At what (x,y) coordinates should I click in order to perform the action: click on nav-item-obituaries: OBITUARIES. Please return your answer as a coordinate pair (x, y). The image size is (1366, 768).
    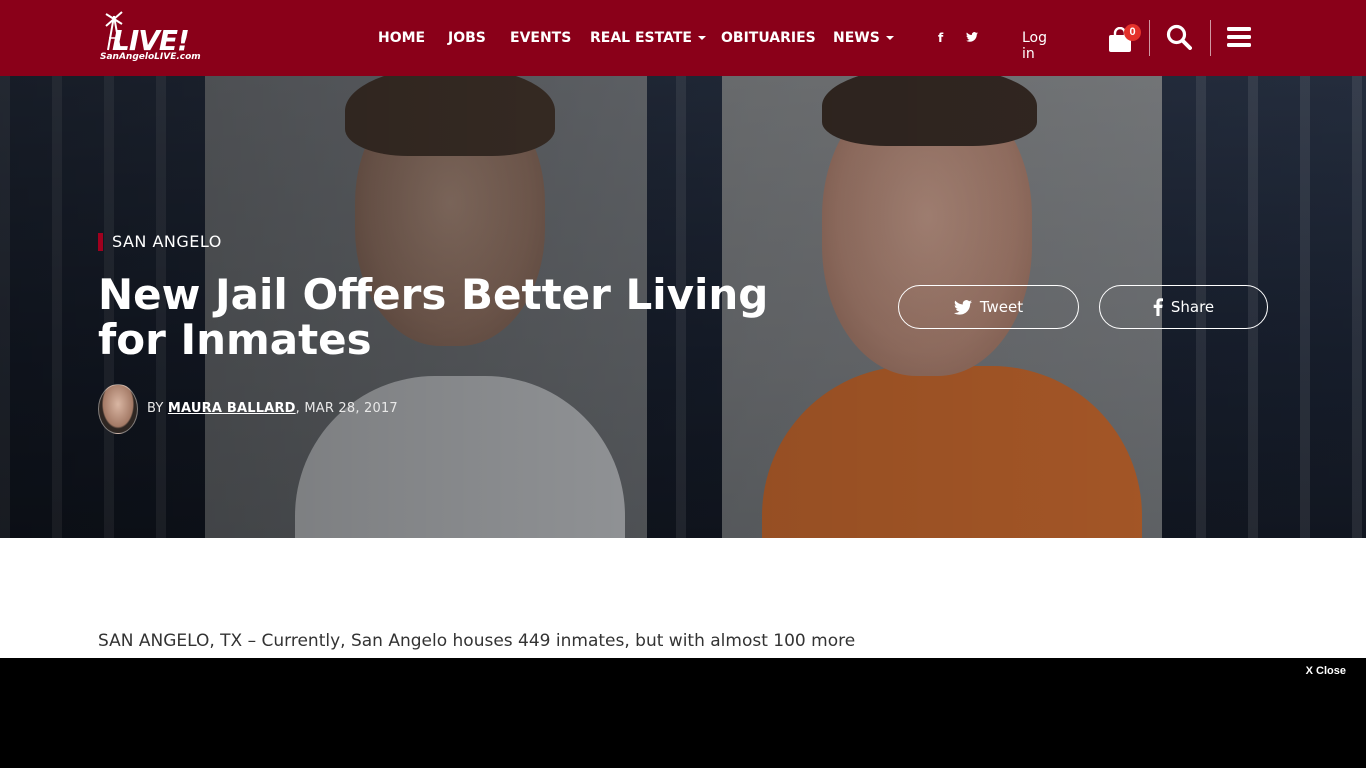
    Looking at the image, I should click on (768, 39).